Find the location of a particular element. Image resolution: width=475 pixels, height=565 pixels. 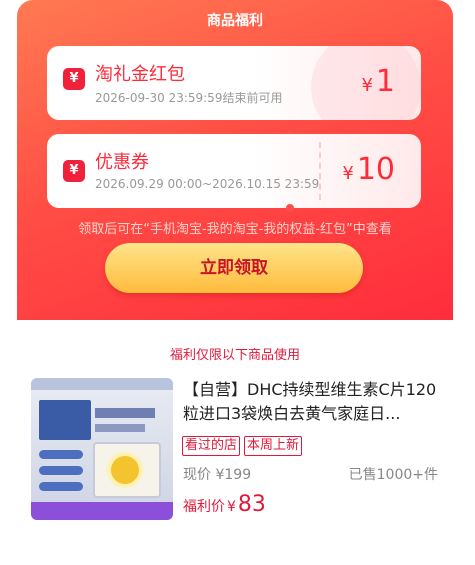

coupon-validity: 2026-09-30 23:59:59结束前可用 is located at coordinates (189, 98).